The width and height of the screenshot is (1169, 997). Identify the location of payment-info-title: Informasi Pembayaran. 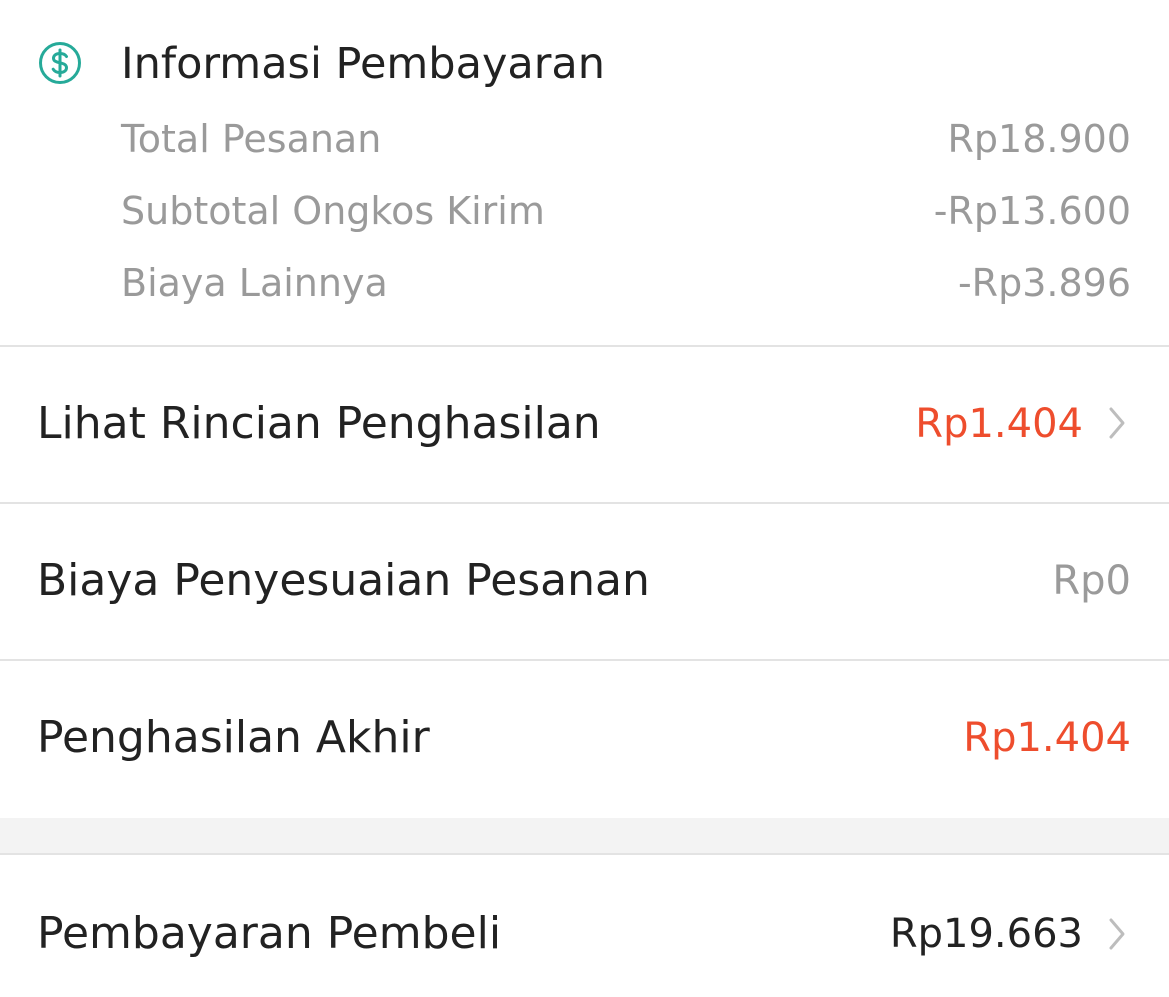
(363, 64).